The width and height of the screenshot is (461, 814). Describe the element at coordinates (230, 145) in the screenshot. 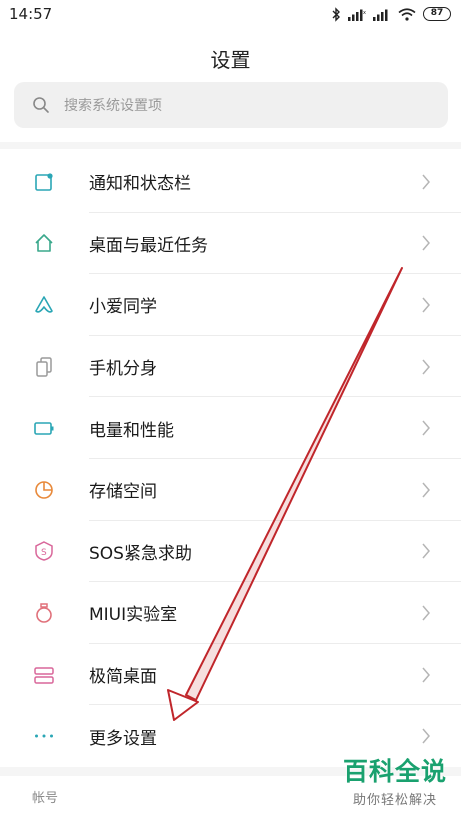

I see `divider` at that location.